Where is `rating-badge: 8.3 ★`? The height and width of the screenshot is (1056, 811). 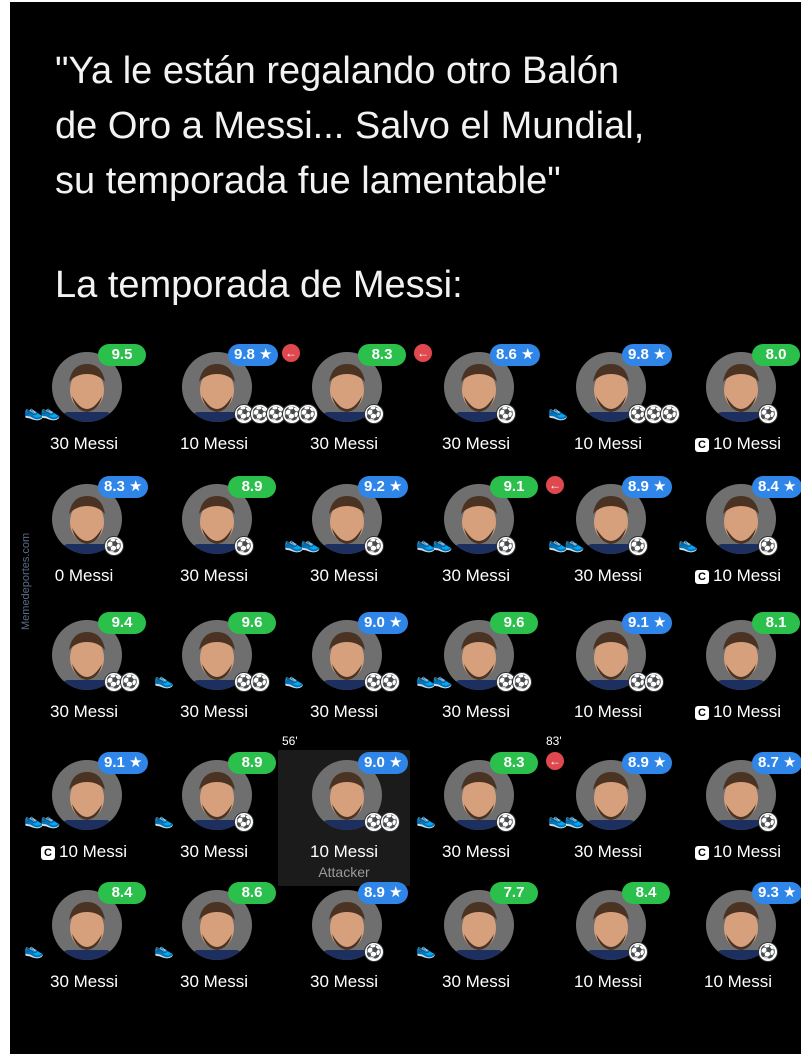 rating-badge: 8.3 ★ is located at coordinates (123, 487).